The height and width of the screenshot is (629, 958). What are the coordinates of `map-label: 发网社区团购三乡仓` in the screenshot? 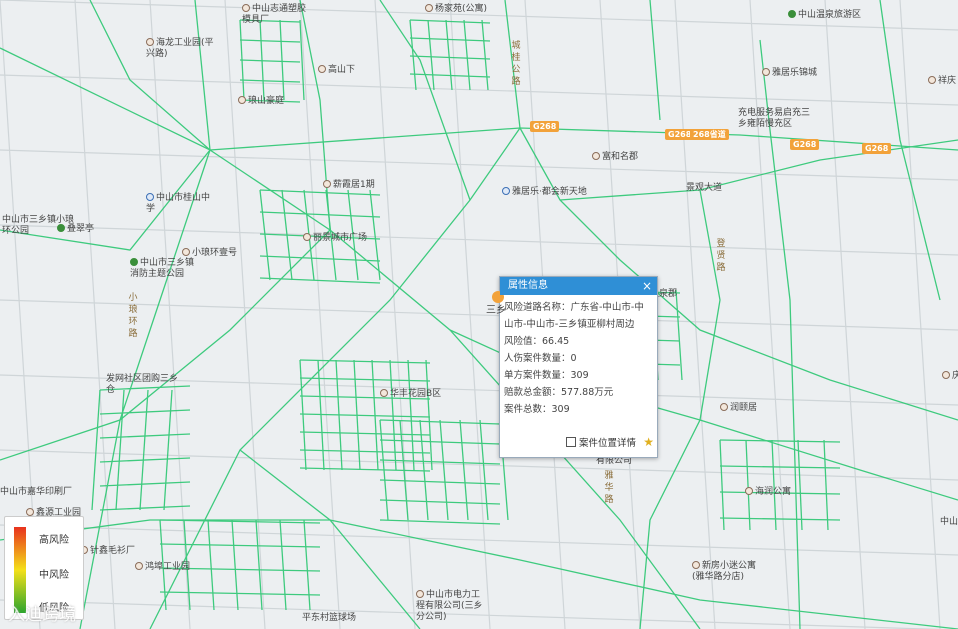 It's located at (142, 385).